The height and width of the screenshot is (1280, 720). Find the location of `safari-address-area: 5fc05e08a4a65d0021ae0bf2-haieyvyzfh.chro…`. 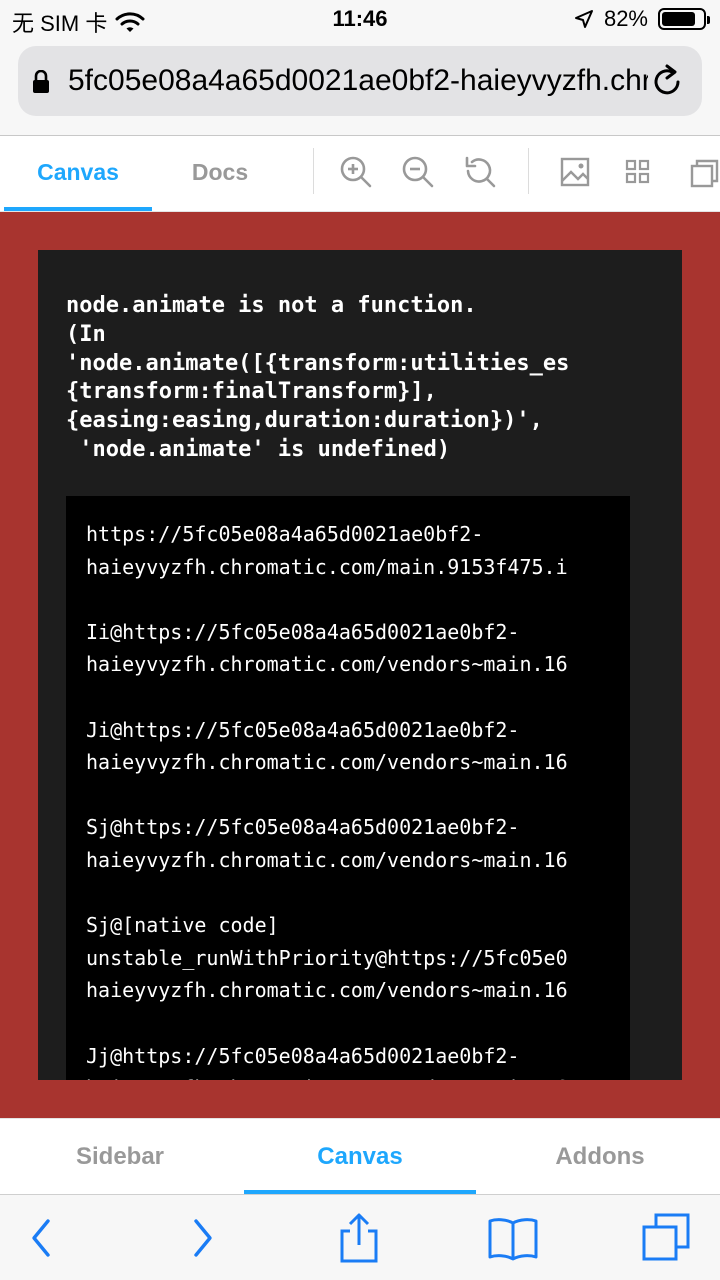

safari-address-area: 5fc05e08a4a65d0021ae0bf2-haieyvyzfh.chro… is located at coordinates (360, 88).